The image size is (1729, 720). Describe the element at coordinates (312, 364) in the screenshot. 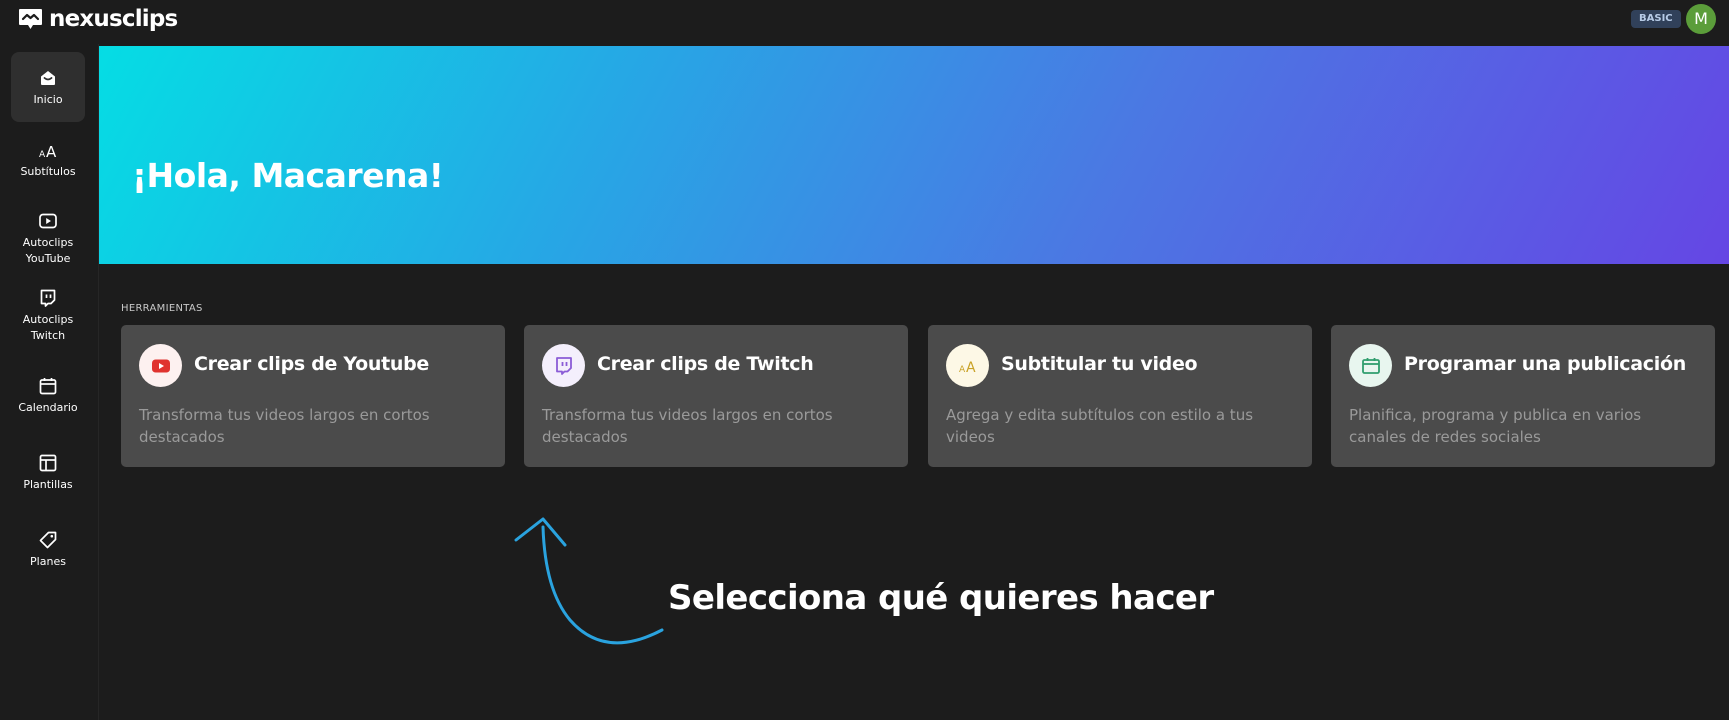

I see `tool-card-title: Crear clips de Youtube` at that location.